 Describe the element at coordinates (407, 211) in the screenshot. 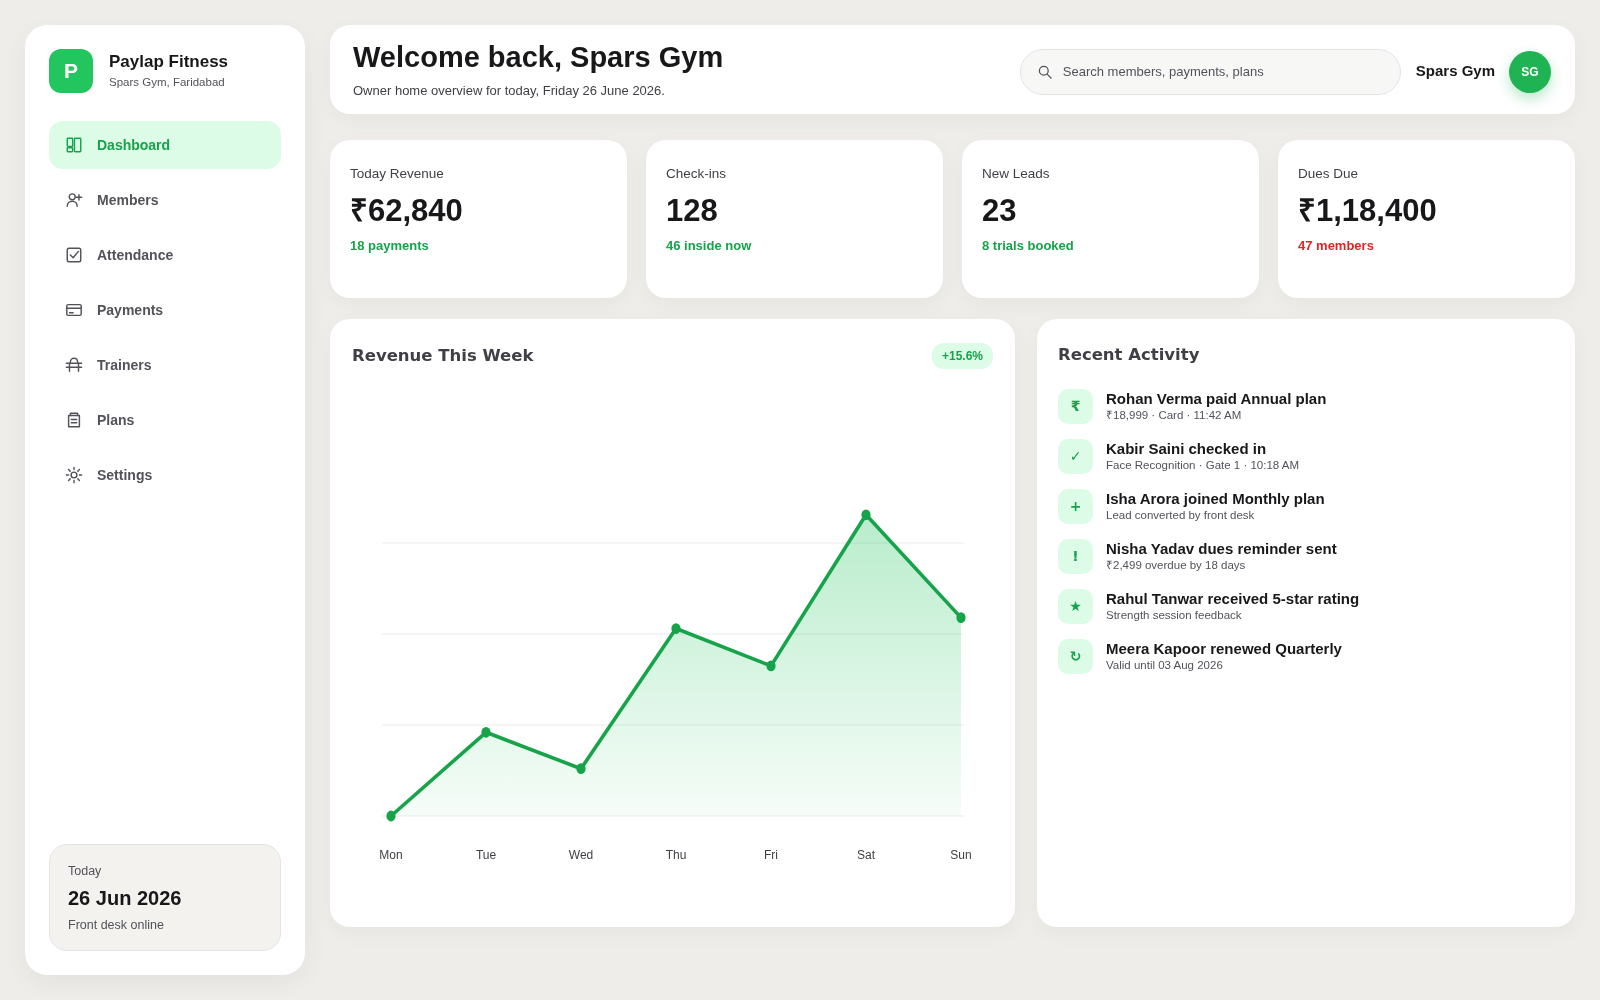

I see `stat-value: ₹62,840` at that location.